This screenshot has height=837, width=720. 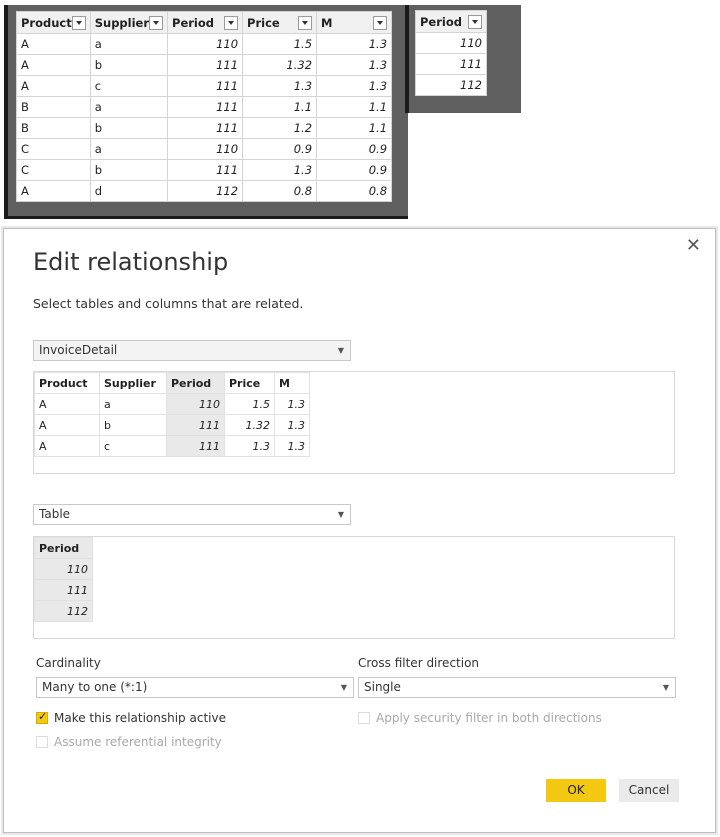 I want to click on security-filter-checkbox: Apply security filter in both directions, so click(x=480, y=718).